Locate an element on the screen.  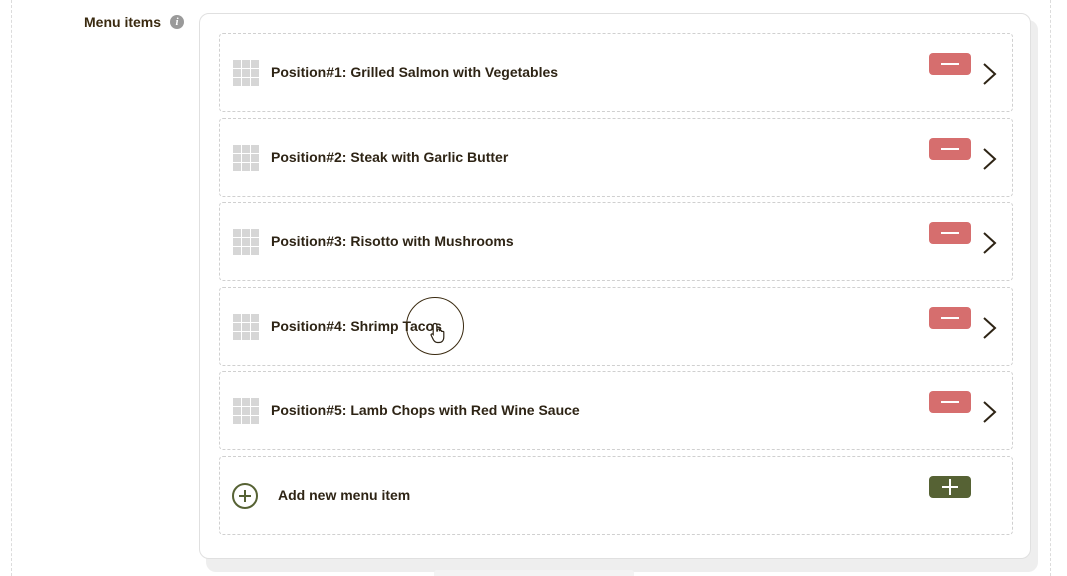
menu-item-label: Position#3: Risotto with Mushrooms is located at coordinates (392, 241).